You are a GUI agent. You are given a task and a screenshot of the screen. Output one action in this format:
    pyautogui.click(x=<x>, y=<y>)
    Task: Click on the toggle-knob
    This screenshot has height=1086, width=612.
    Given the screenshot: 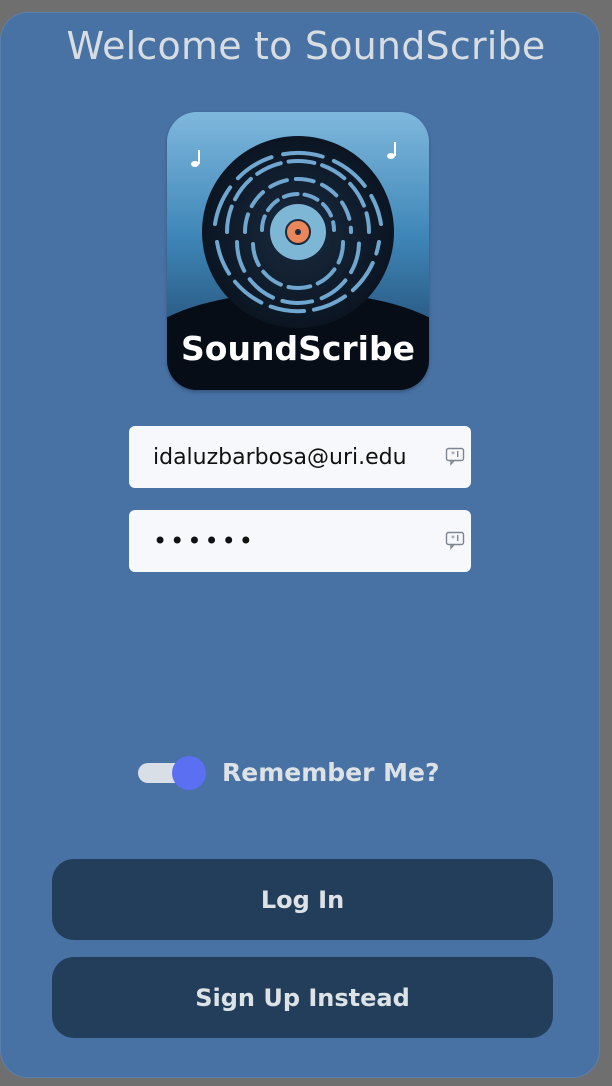 What is the action you would take?
    pyautogui.click(x=189, y=773)
    